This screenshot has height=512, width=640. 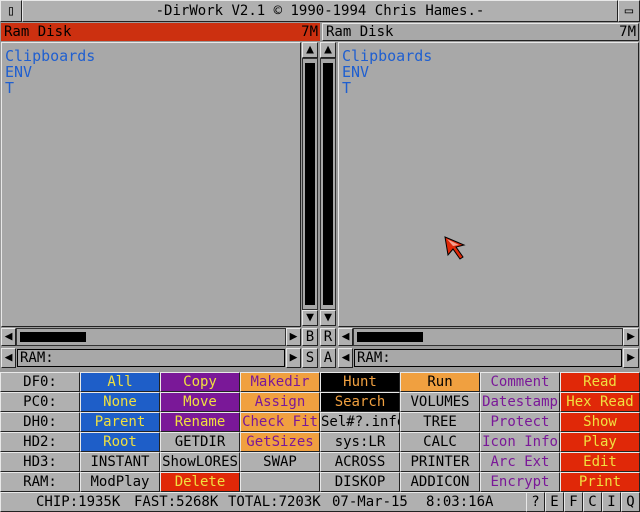 What do you see at coordinates (151, 358) in the screenshot?
I see `left-path-field: RAM:` at bounding box center [151, 358].